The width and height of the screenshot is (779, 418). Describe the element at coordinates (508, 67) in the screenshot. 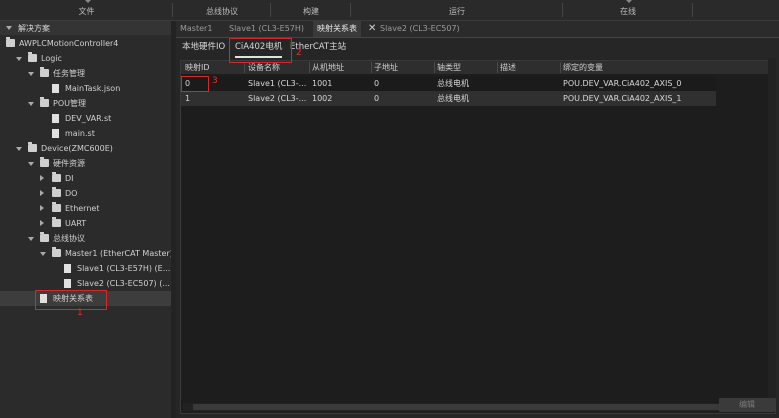

I see `col-description: 描述` at that location.